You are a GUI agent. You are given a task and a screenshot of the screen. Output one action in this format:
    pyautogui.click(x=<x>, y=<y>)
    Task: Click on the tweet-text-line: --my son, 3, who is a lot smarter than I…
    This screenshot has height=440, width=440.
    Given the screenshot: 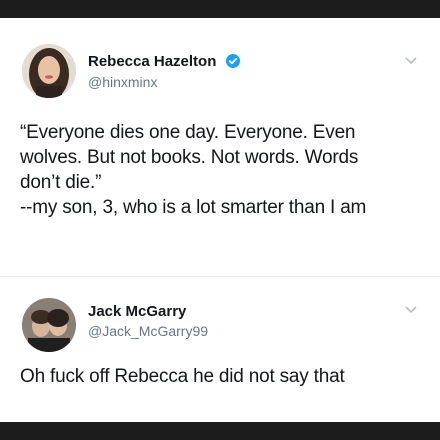 What is the action you would take?
    pyautogui.click(x=193, y=207)
    